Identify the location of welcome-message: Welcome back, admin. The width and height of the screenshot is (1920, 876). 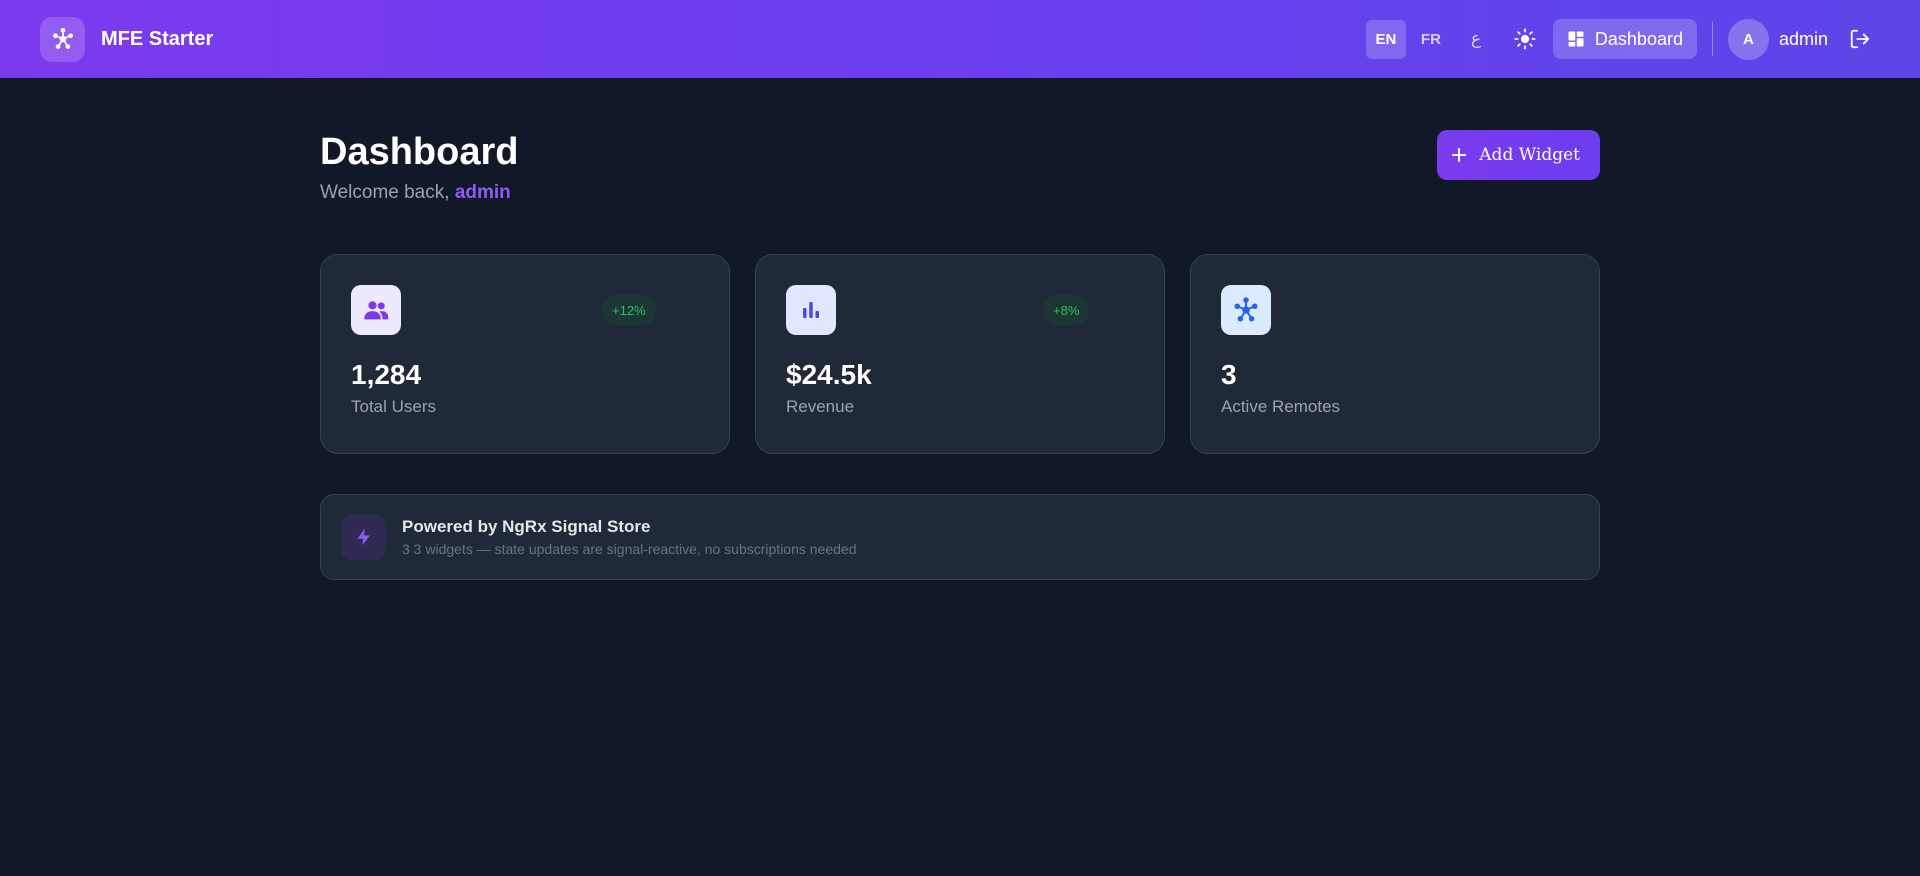
(419, 193).